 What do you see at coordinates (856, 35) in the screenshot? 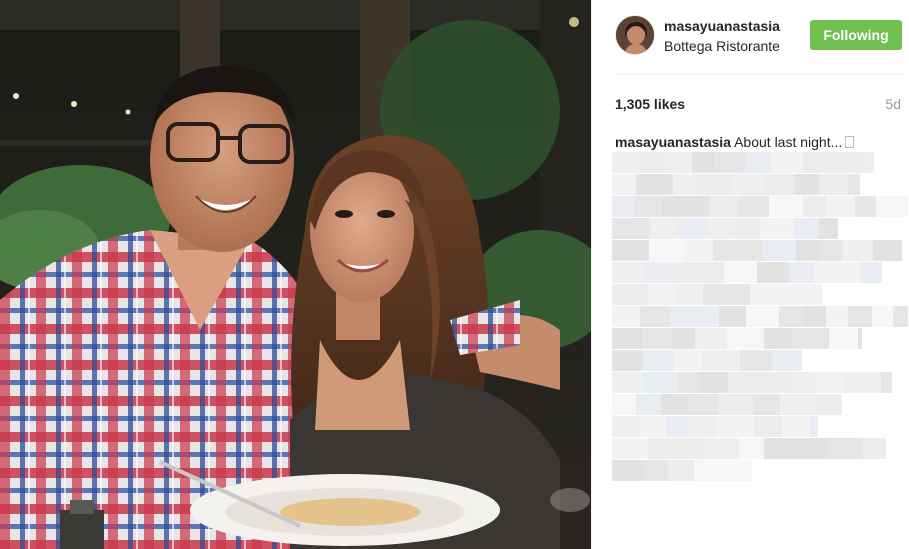
I see `following-button: Following` at bounding box center [856, 35].